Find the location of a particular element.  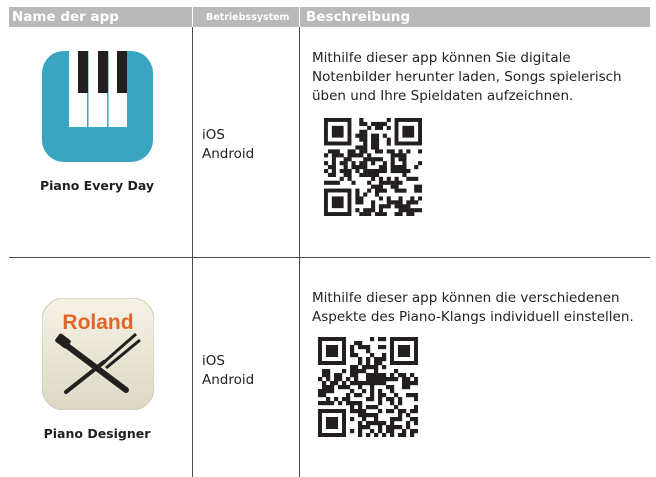

row-divider is located at coordinates (329, 257).